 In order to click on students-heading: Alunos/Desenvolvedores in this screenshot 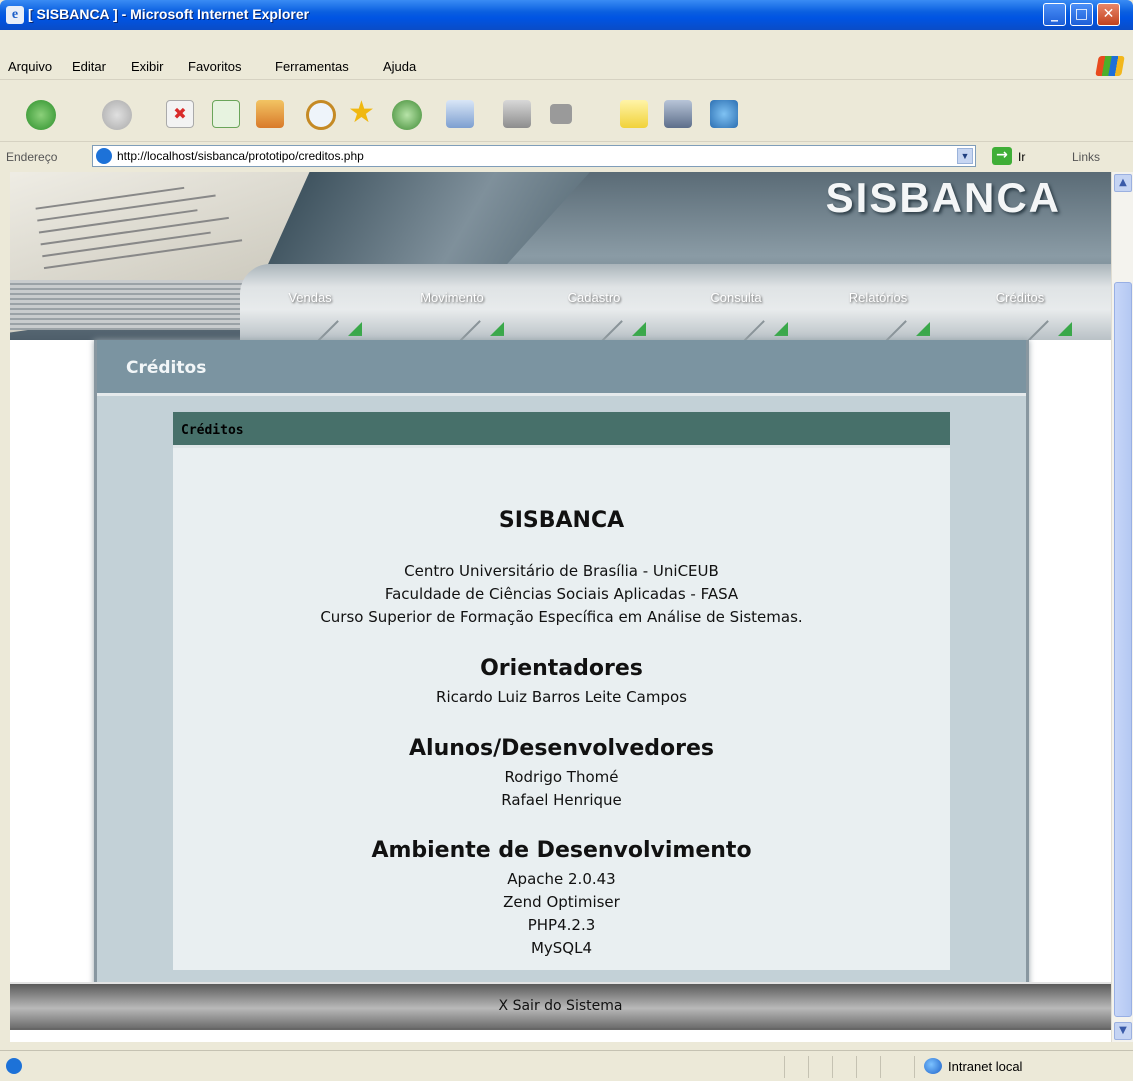, I will do `click(561, 748)`.